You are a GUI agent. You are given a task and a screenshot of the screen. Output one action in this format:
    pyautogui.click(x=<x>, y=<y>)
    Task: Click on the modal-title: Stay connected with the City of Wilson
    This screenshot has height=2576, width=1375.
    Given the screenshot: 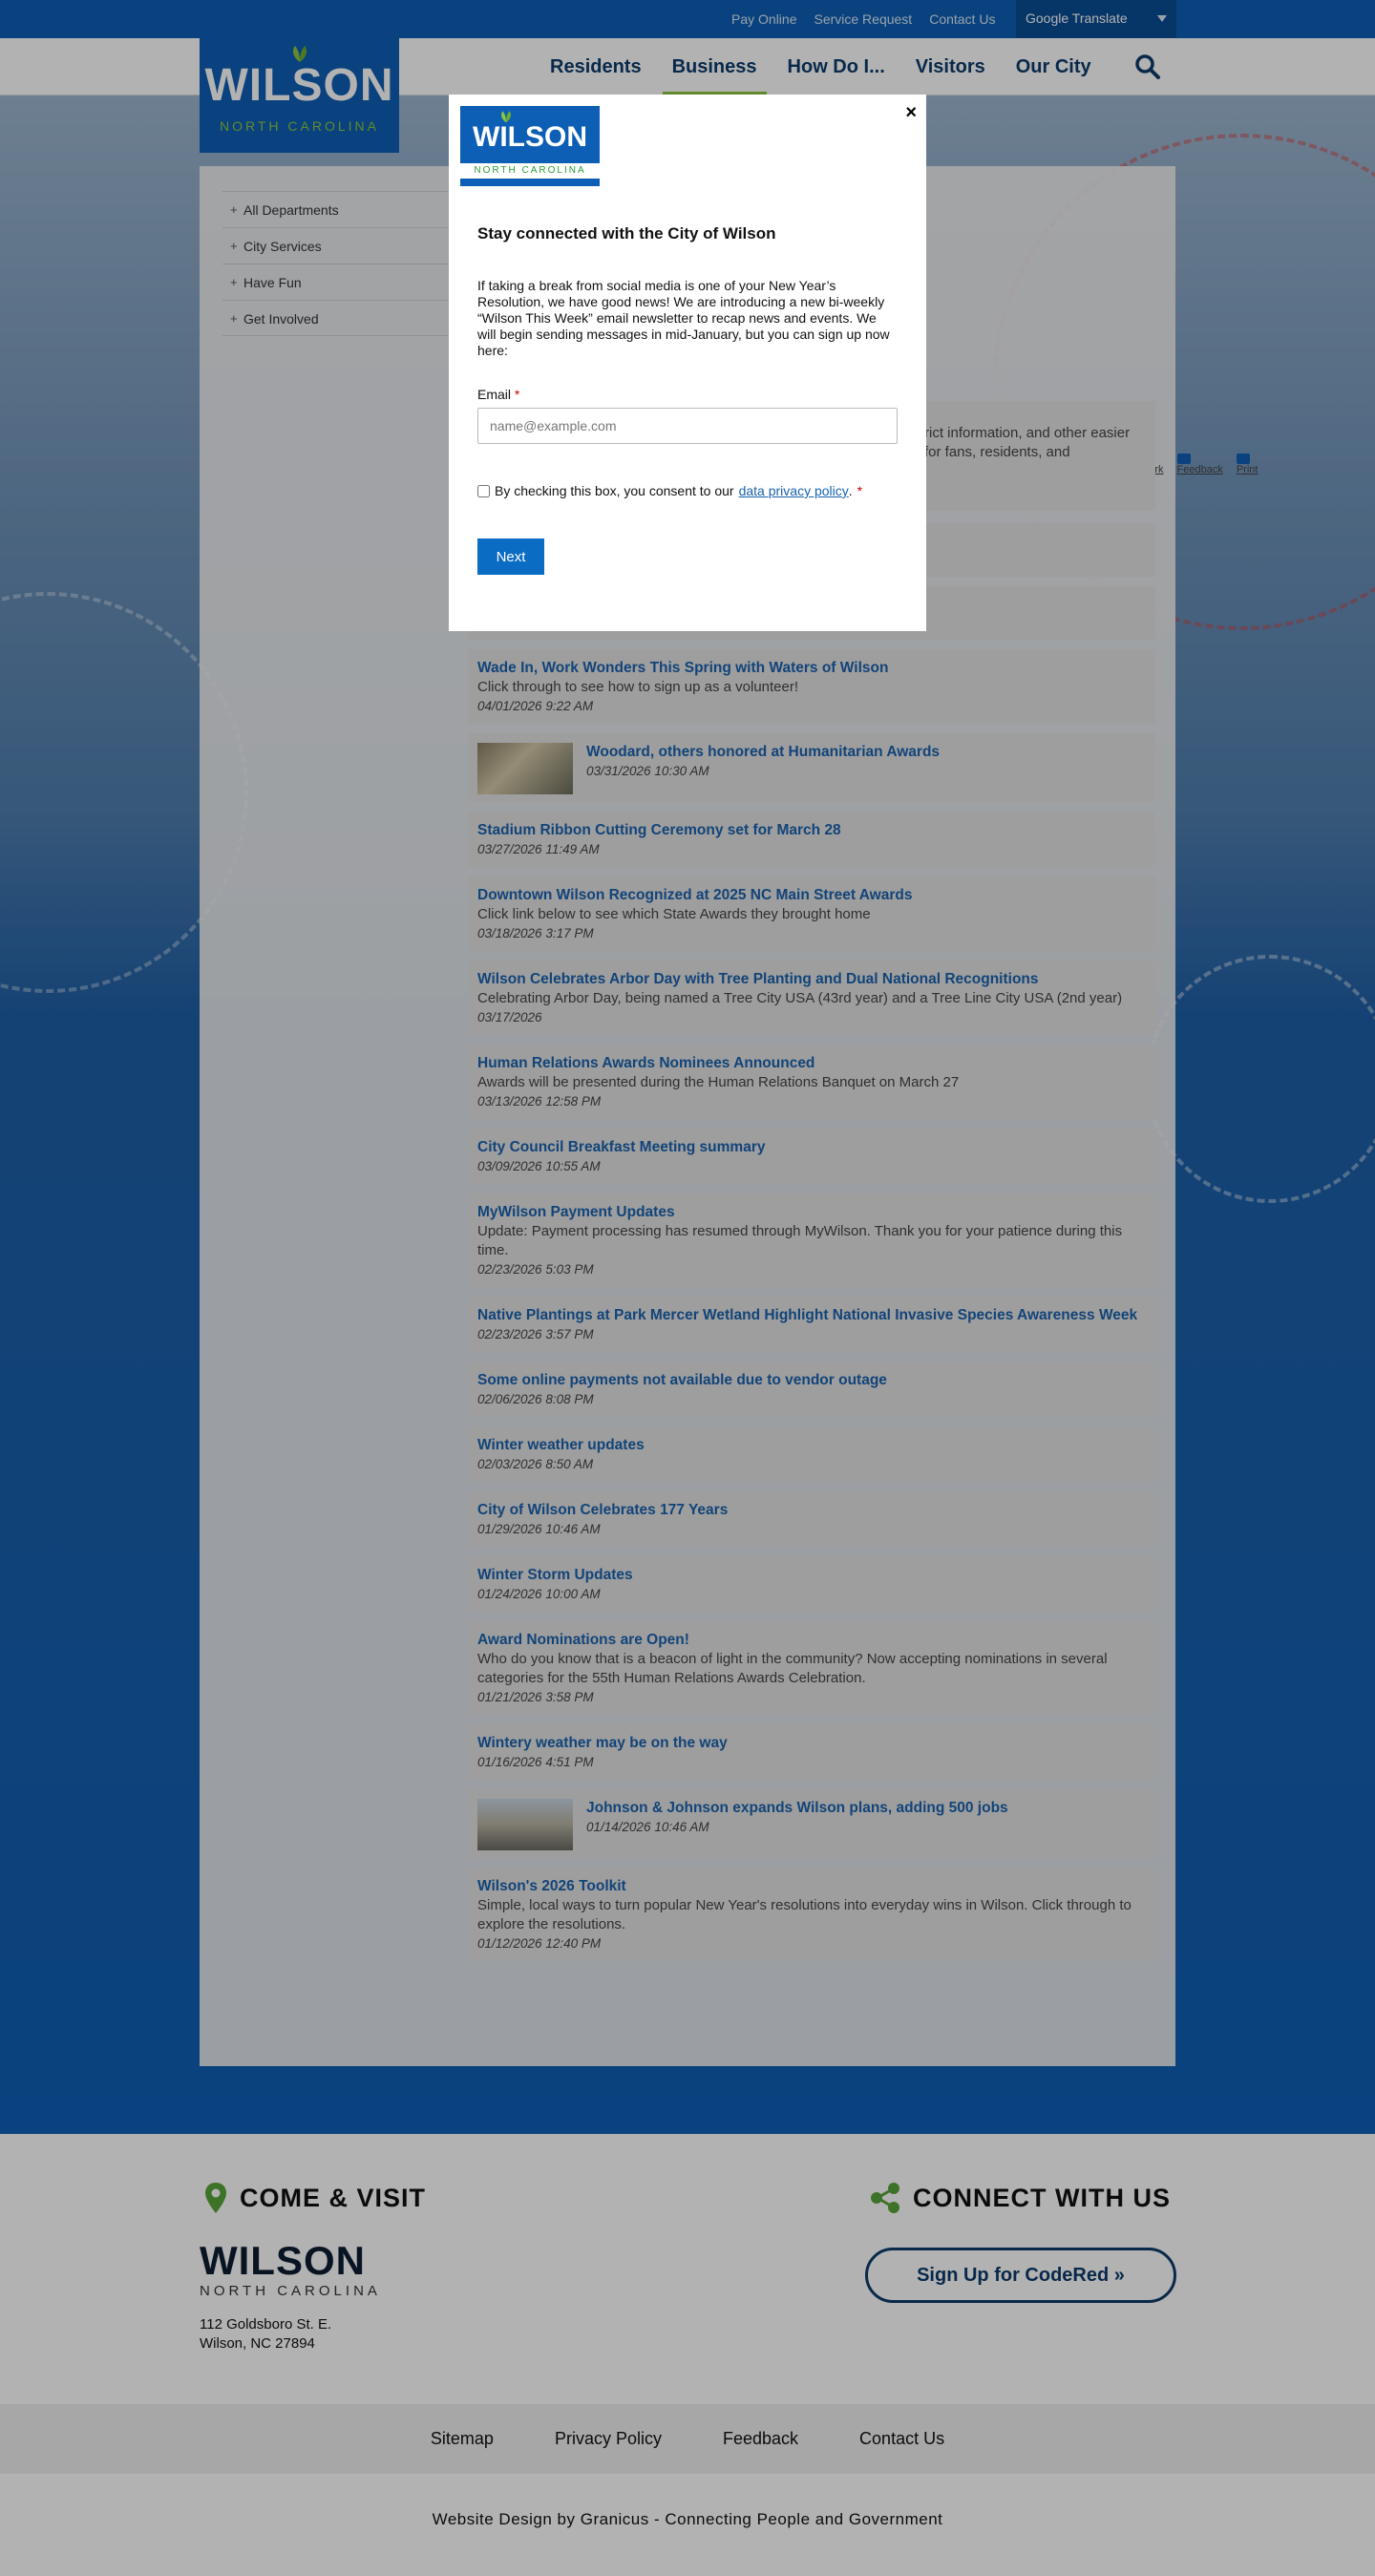 What is the action you would take?
    pyautogui.click(x=626, y=233)
    